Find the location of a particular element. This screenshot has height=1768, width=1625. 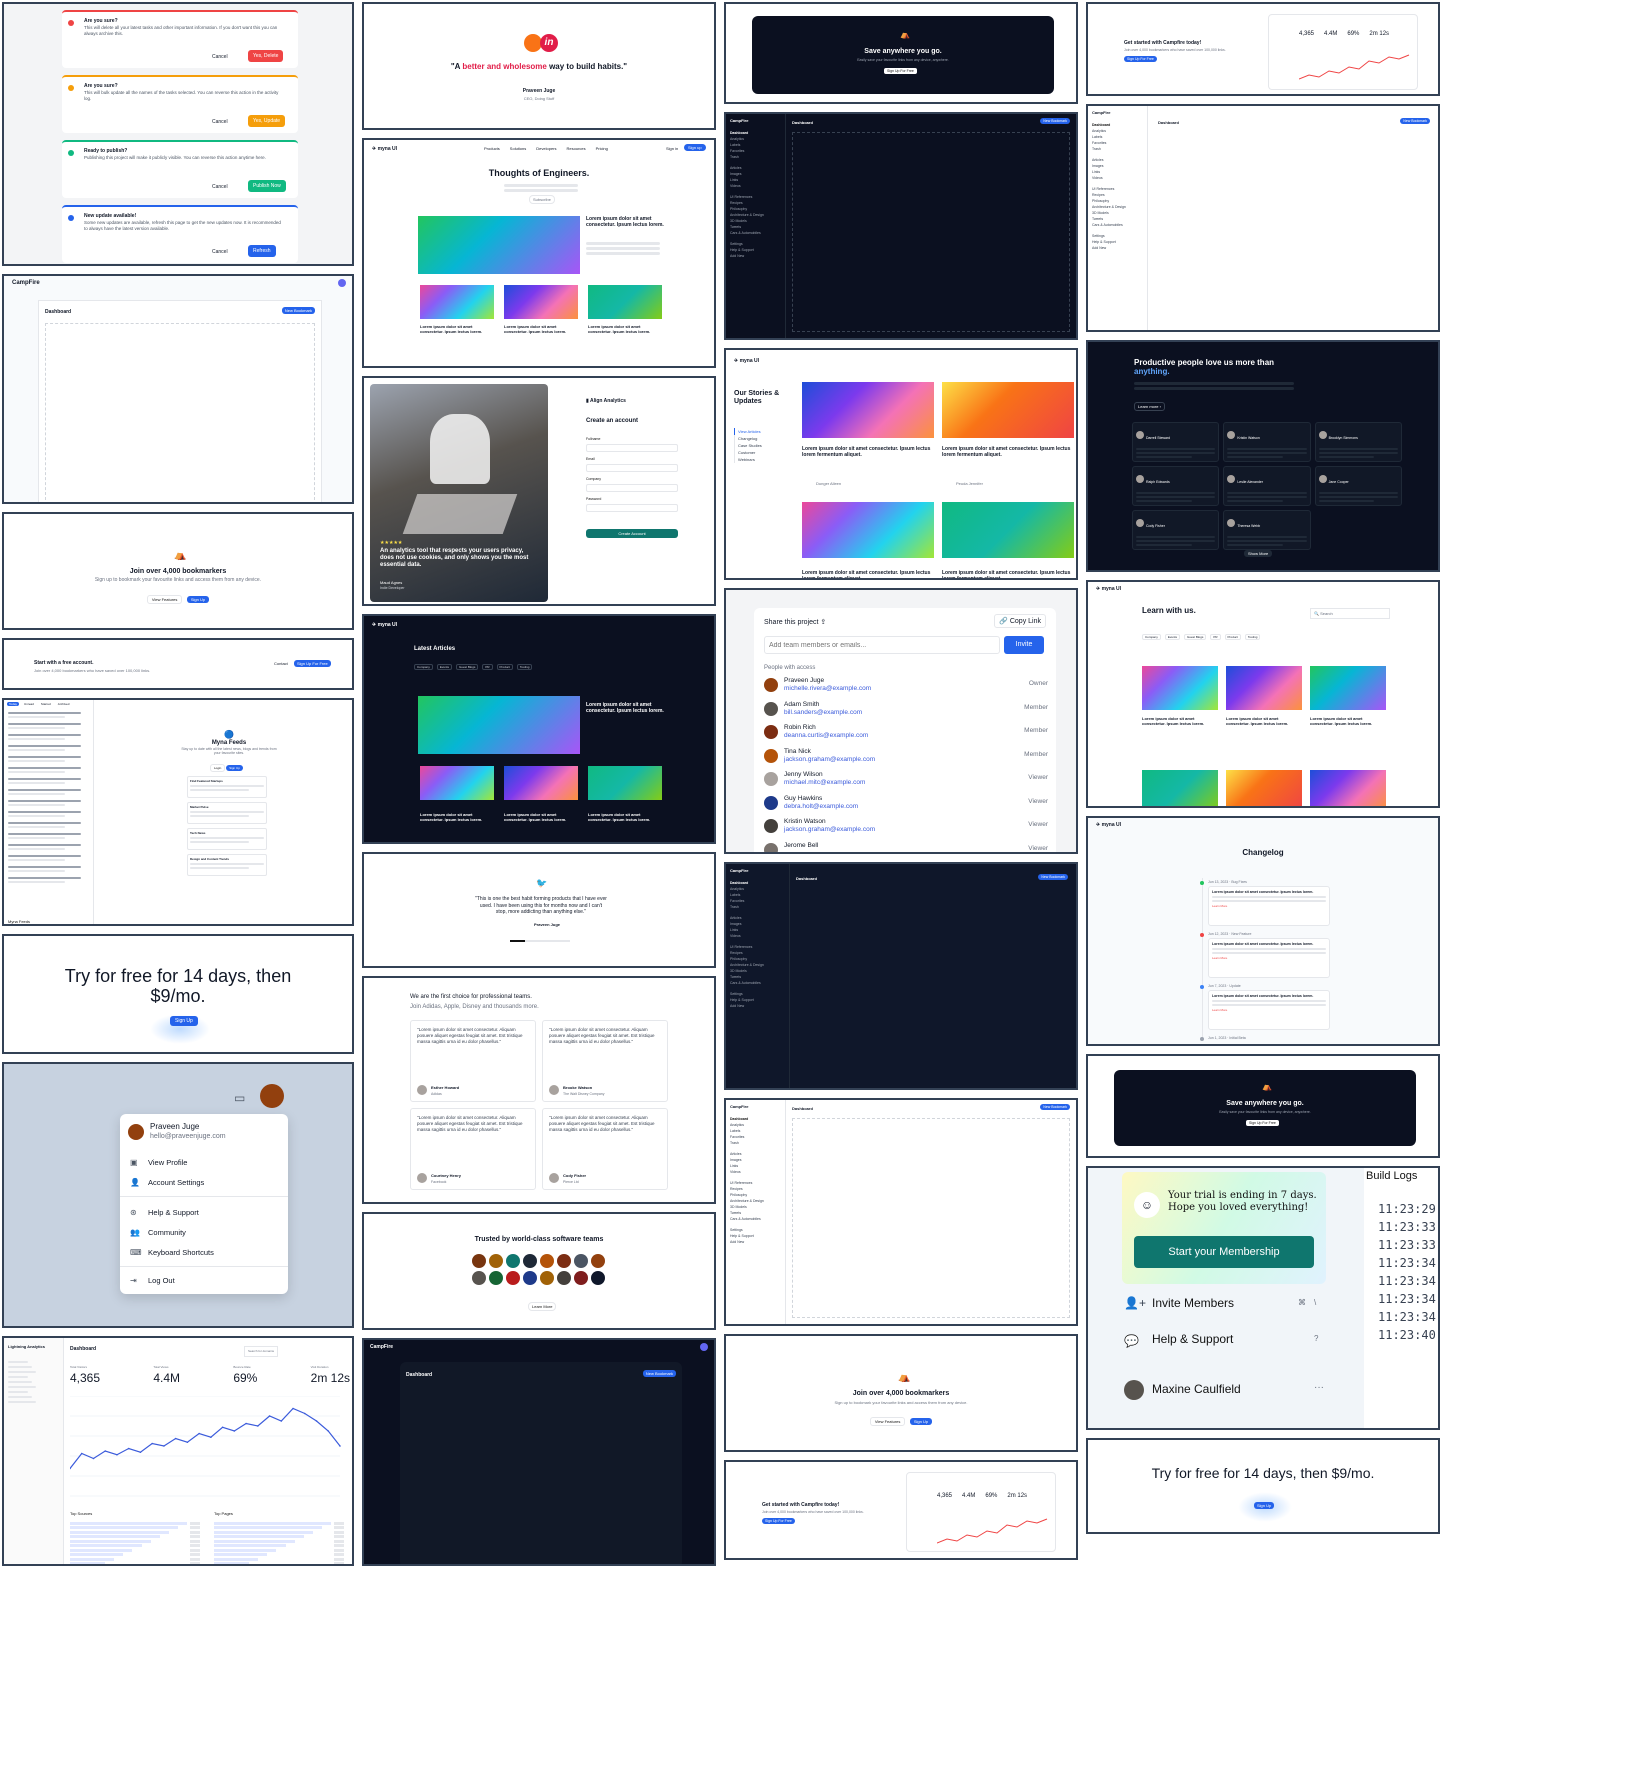

search-input: Search for domains is located at coordinates (261, 1351).